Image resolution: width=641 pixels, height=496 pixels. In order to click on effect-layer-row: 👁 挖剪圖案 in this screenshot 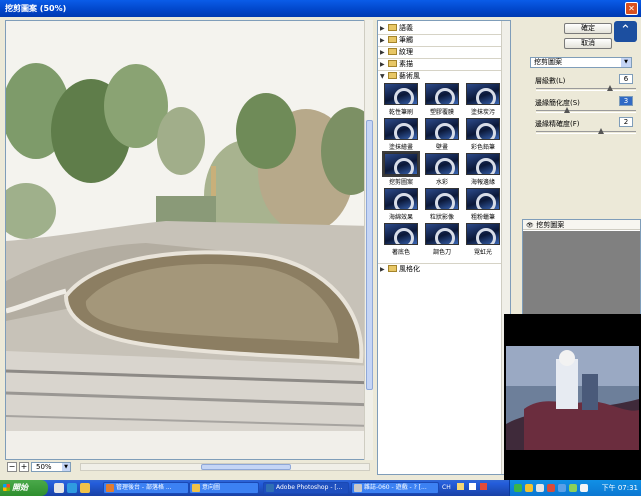, I will do `click(581, 225)`.